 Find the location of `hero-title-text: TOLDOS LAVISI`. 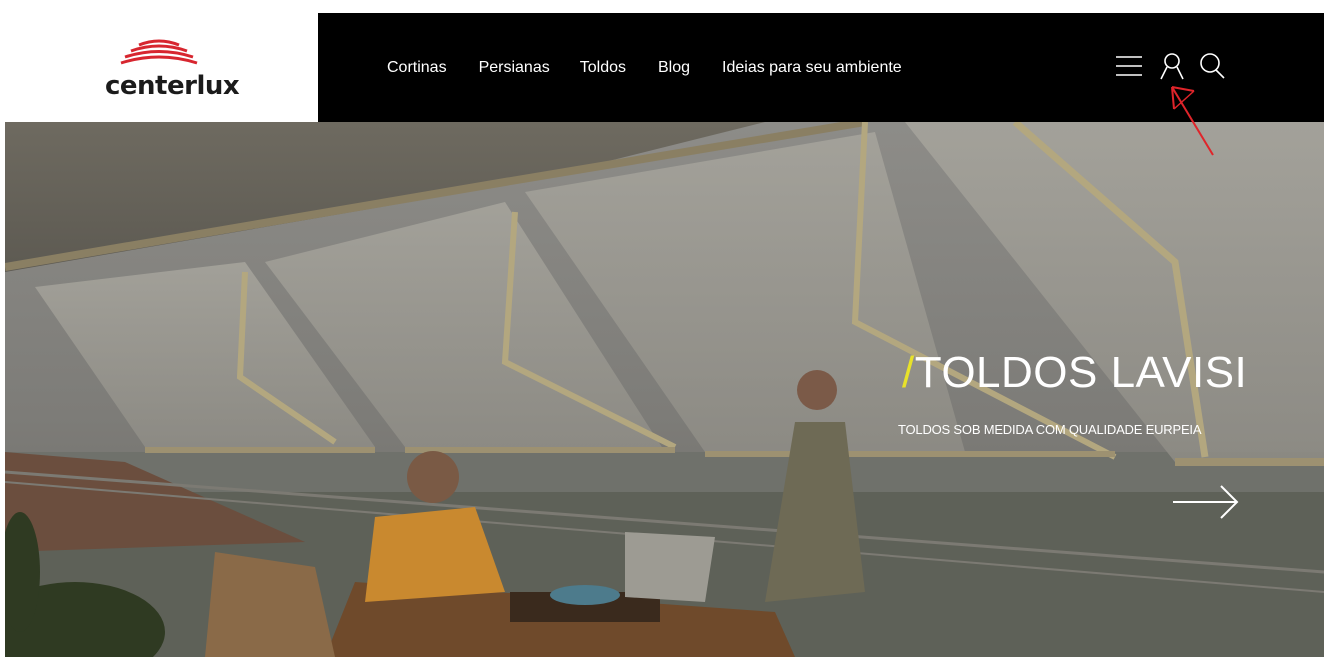

hero-title-text: TOLDOS LAVISI is located at coordinates (1081, 372).